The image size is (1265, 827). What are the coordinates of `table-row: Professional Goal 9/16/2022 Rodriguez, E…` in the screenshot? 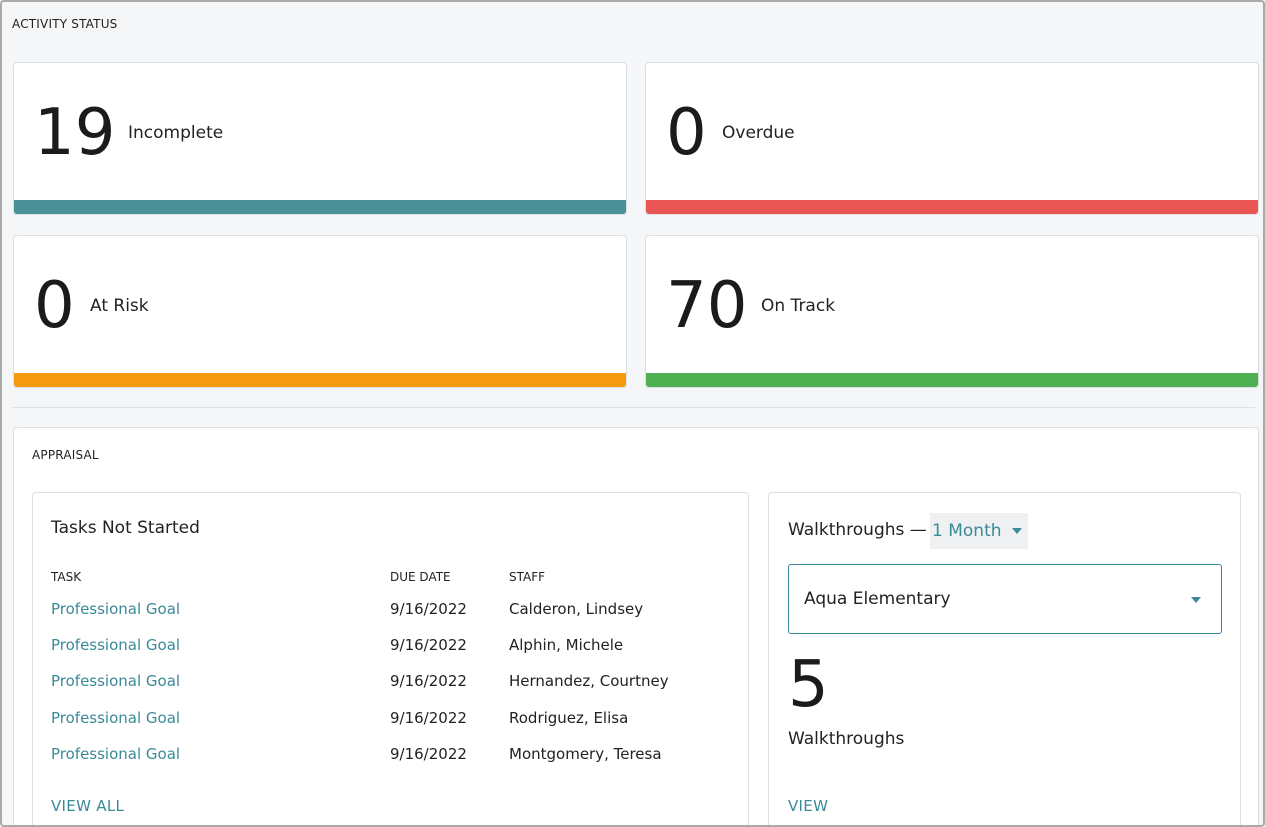 It's located at (390, 724).